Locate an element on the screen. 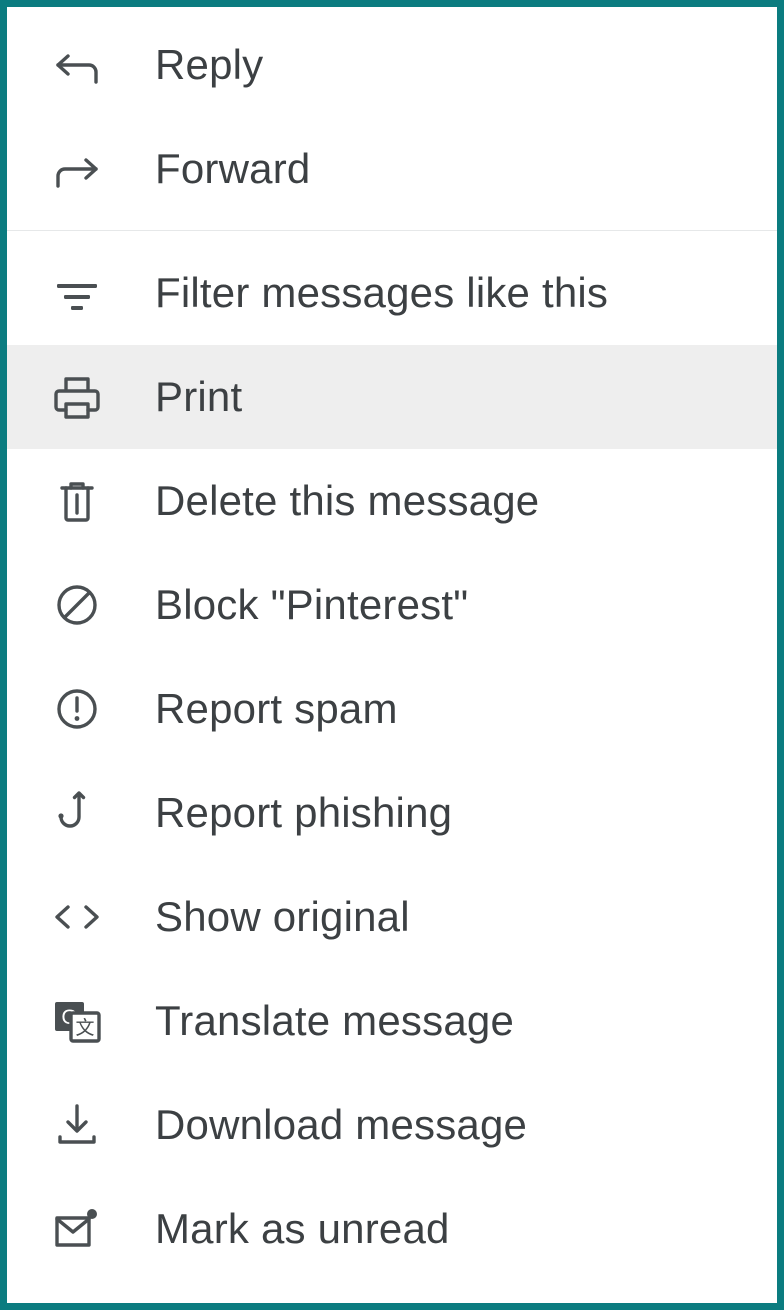 Image resolution: width=784 pixels, height=1310 pixels. trash-icon is located at coordinates (80, 501).